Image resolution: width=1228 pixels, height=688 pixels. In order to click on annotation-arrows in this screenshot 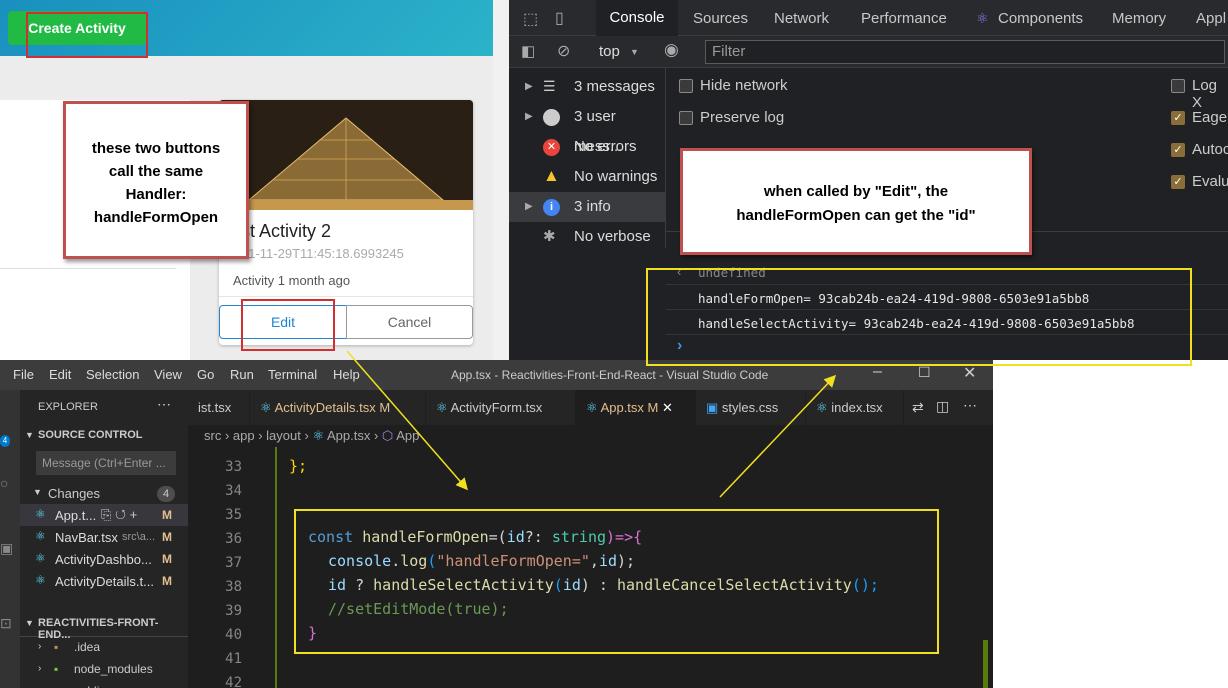, I will do `click(591, 424)`.